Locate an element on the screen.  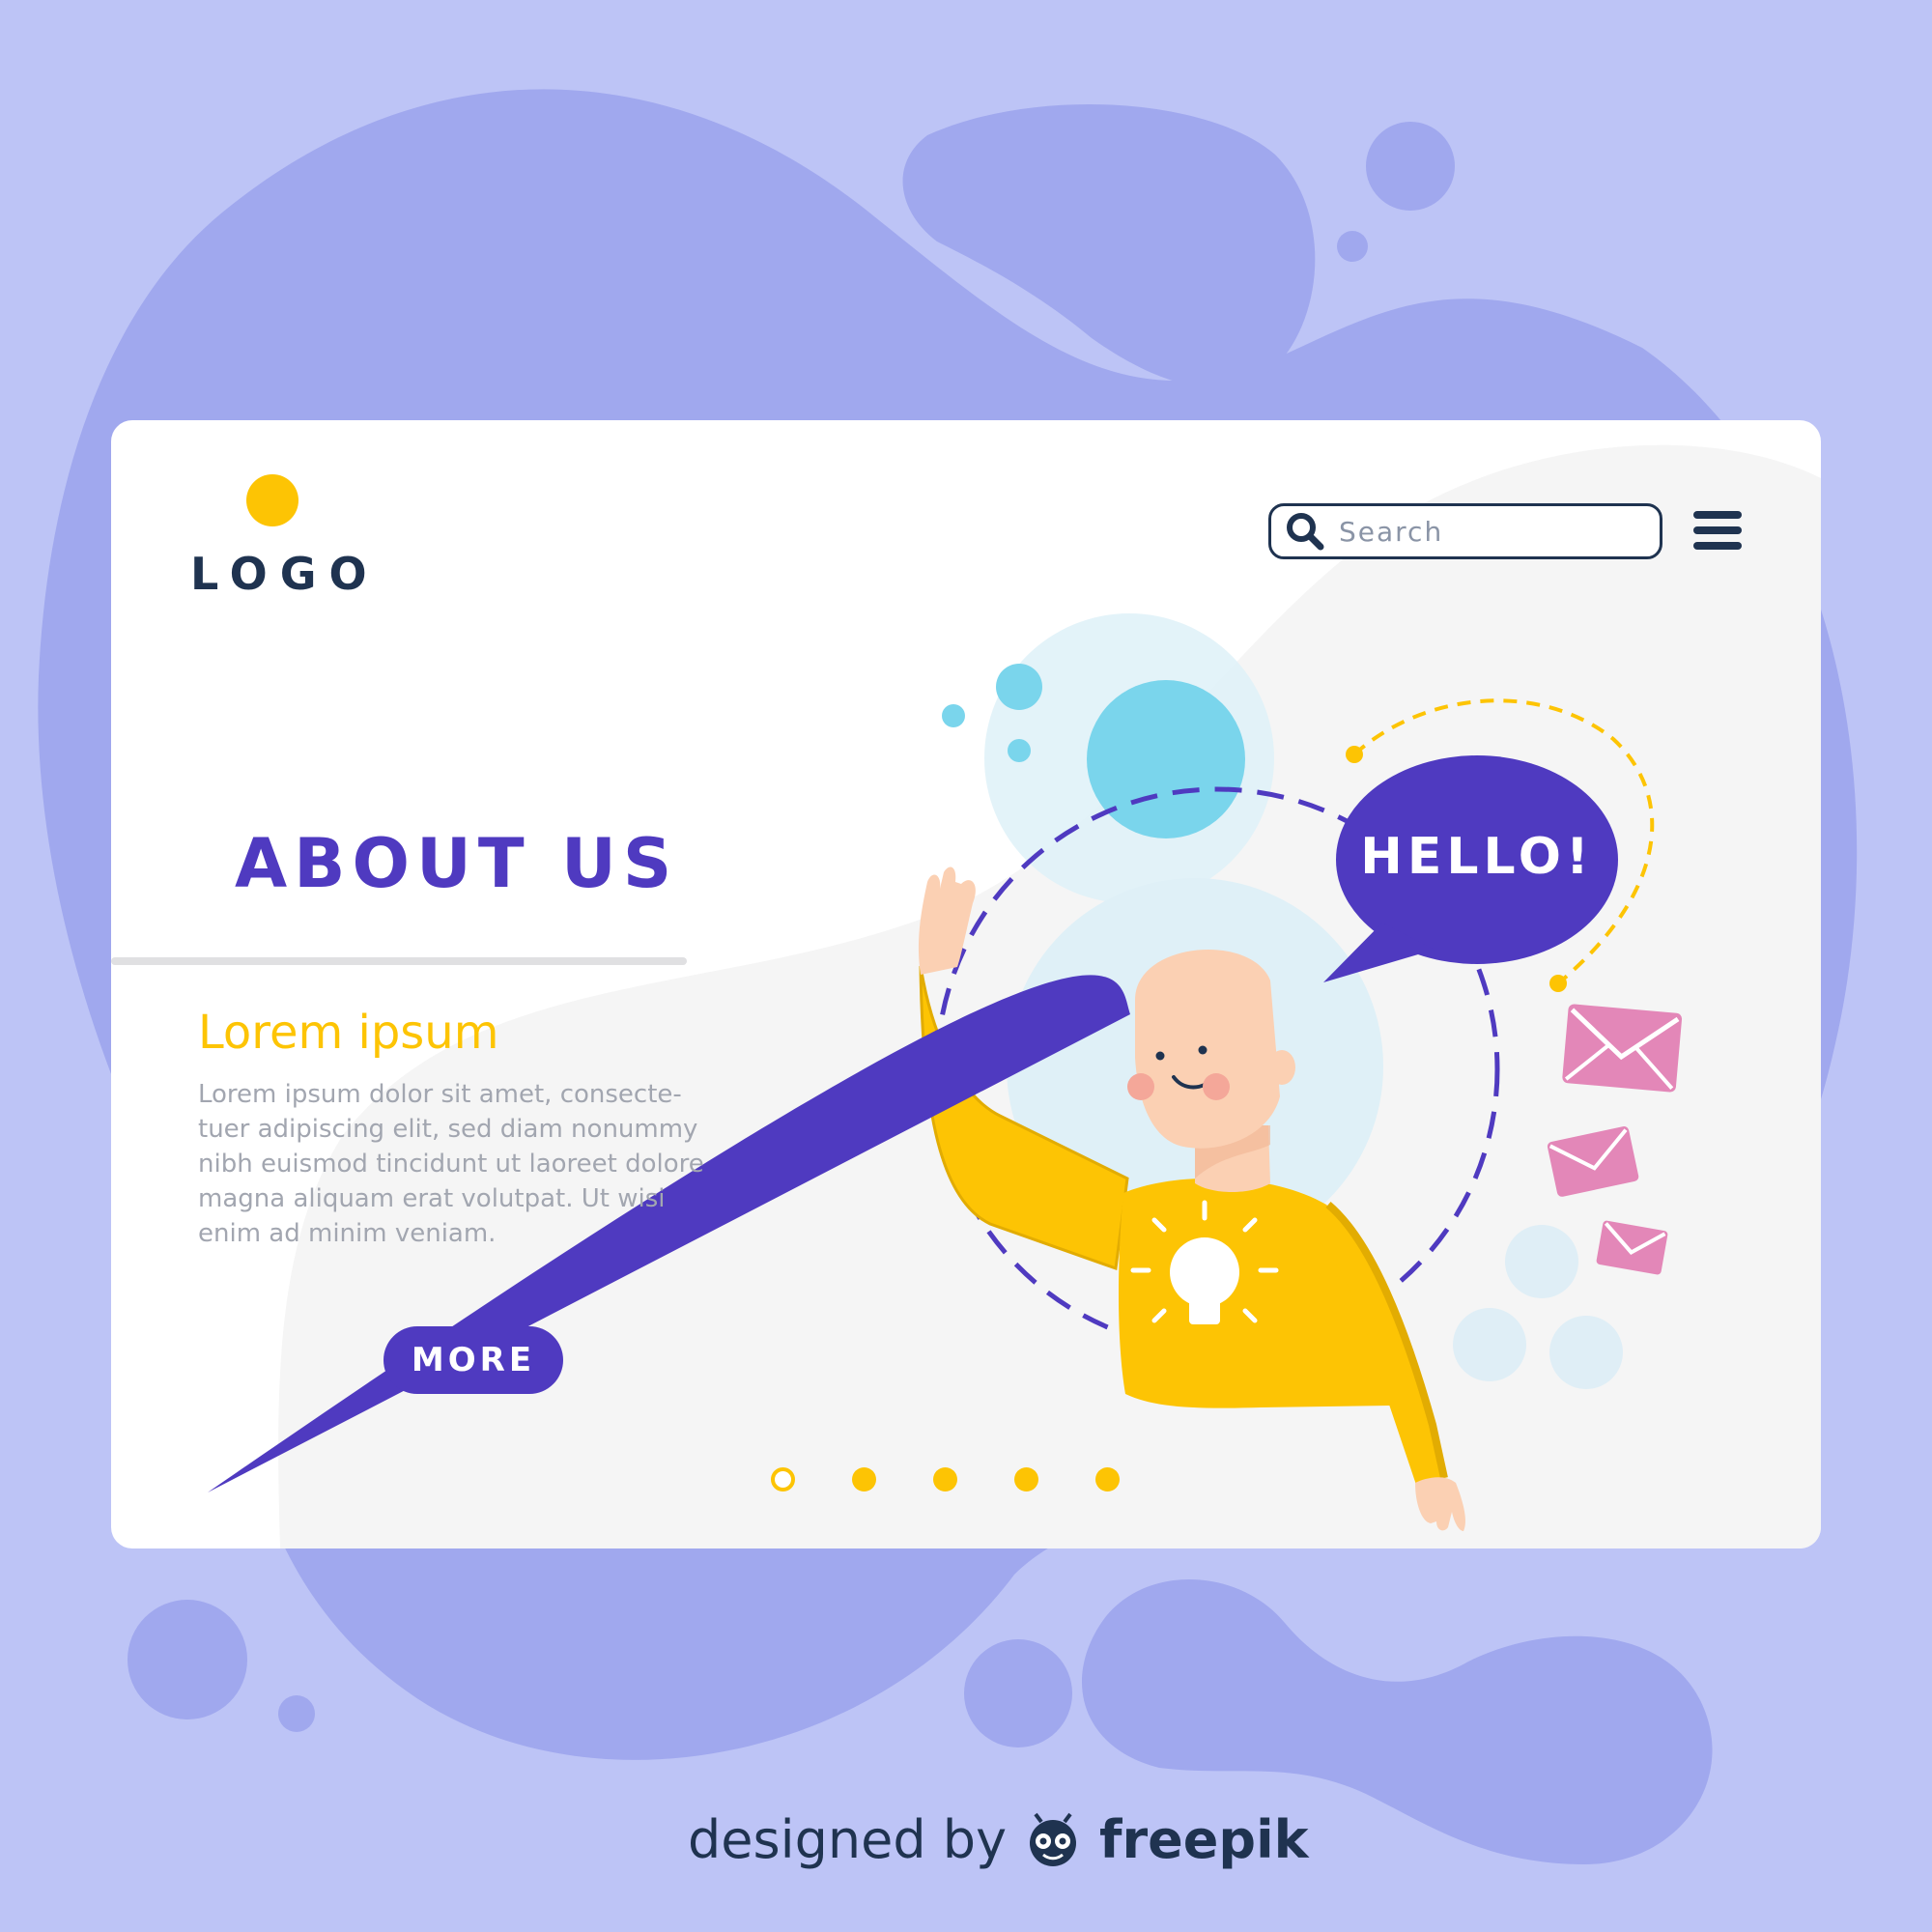
more-button: MORE is located at coordinates (473, 1360).